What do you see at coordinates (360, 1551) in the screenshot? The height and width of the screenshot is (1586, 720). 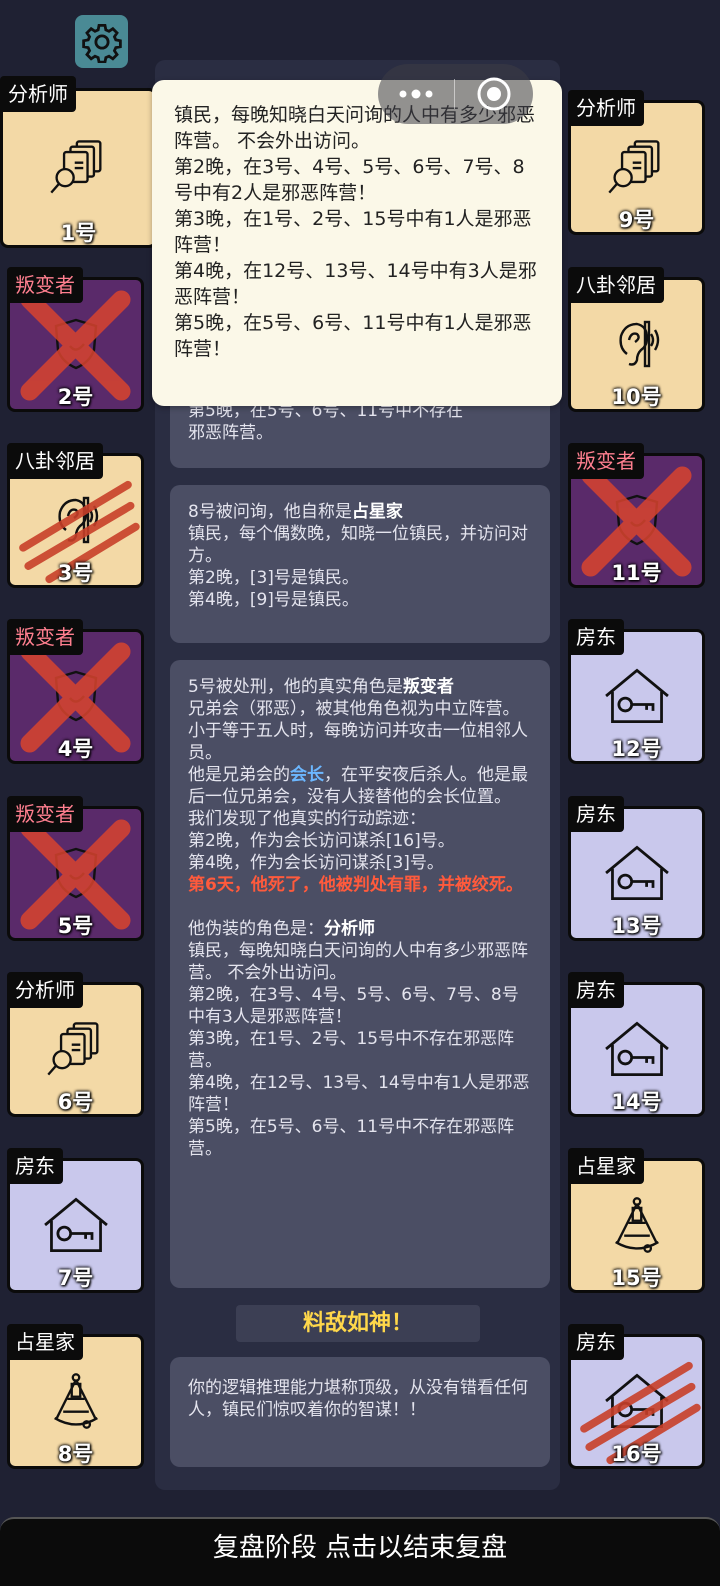 I see `end-review-button: 复盘阶段 点击以结束复盘` at bounding box center [360, 1551].